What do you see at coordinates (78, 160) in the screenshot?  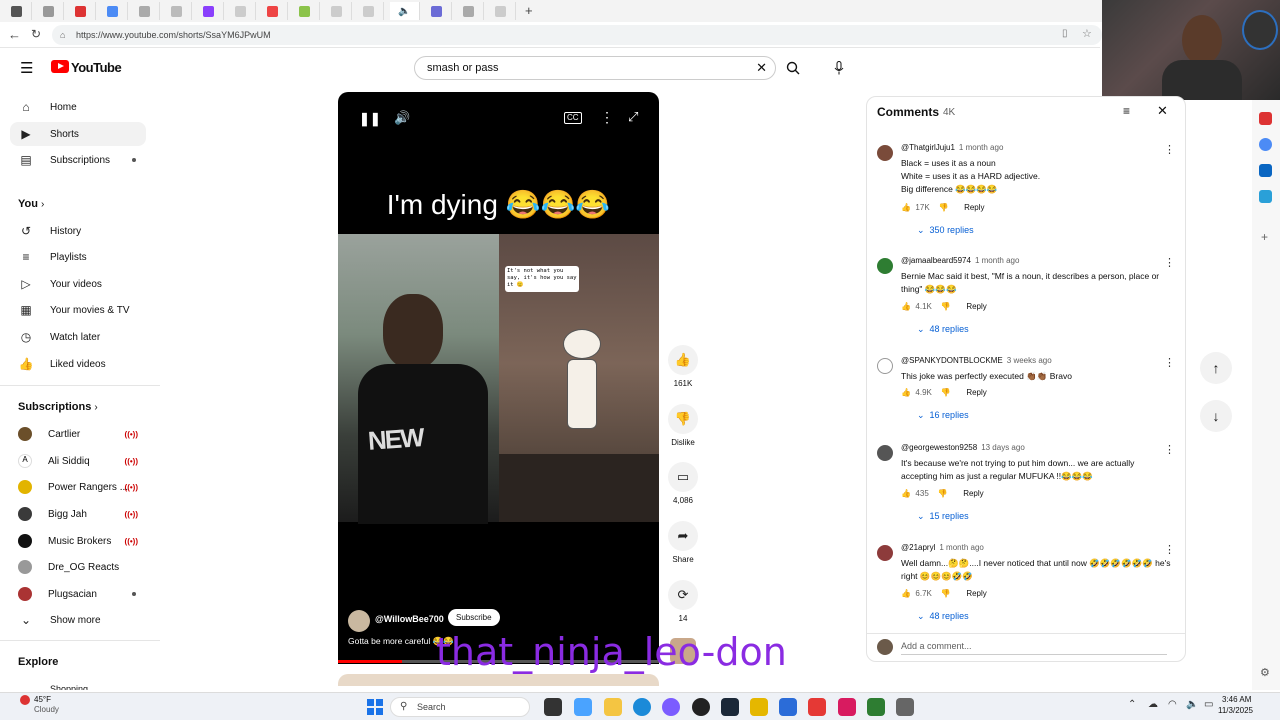 I see `sidebar-item-subscriptions: ▤ Subscriptions` at bounding box center [78, 160].